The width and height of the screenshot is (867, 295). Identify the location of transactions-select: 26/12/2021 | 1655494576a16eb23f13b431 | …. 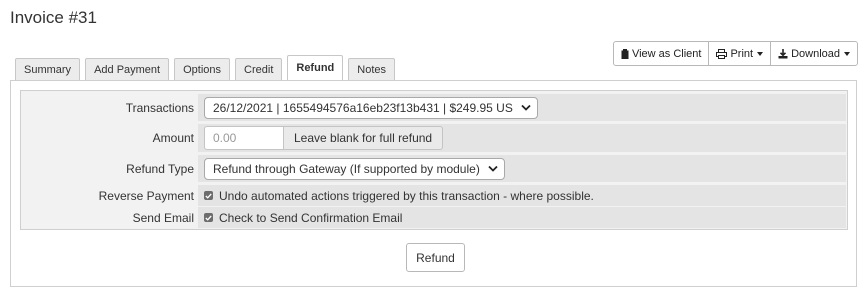
(371, 107).